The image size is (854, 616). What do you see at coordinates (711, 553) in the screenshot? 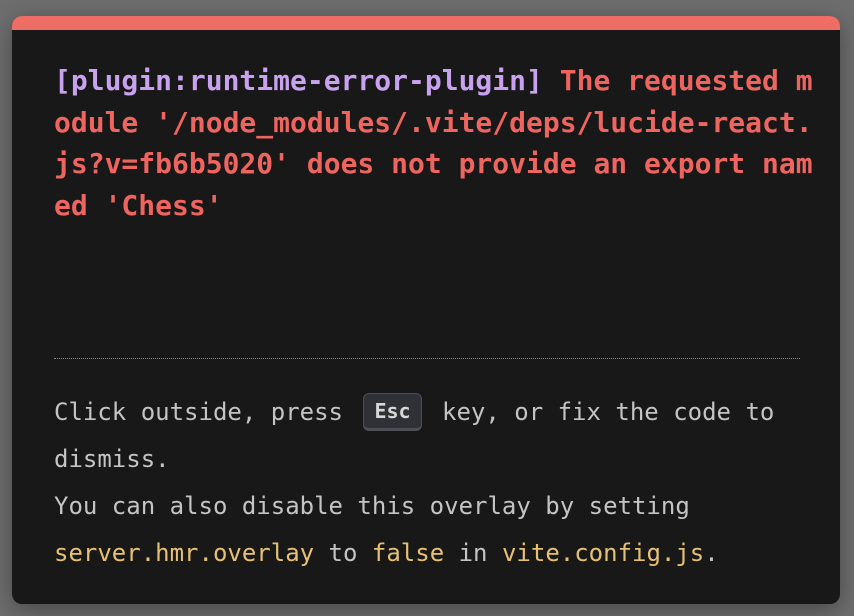
I see `tip-period: .` at bounding box center [711, 553].